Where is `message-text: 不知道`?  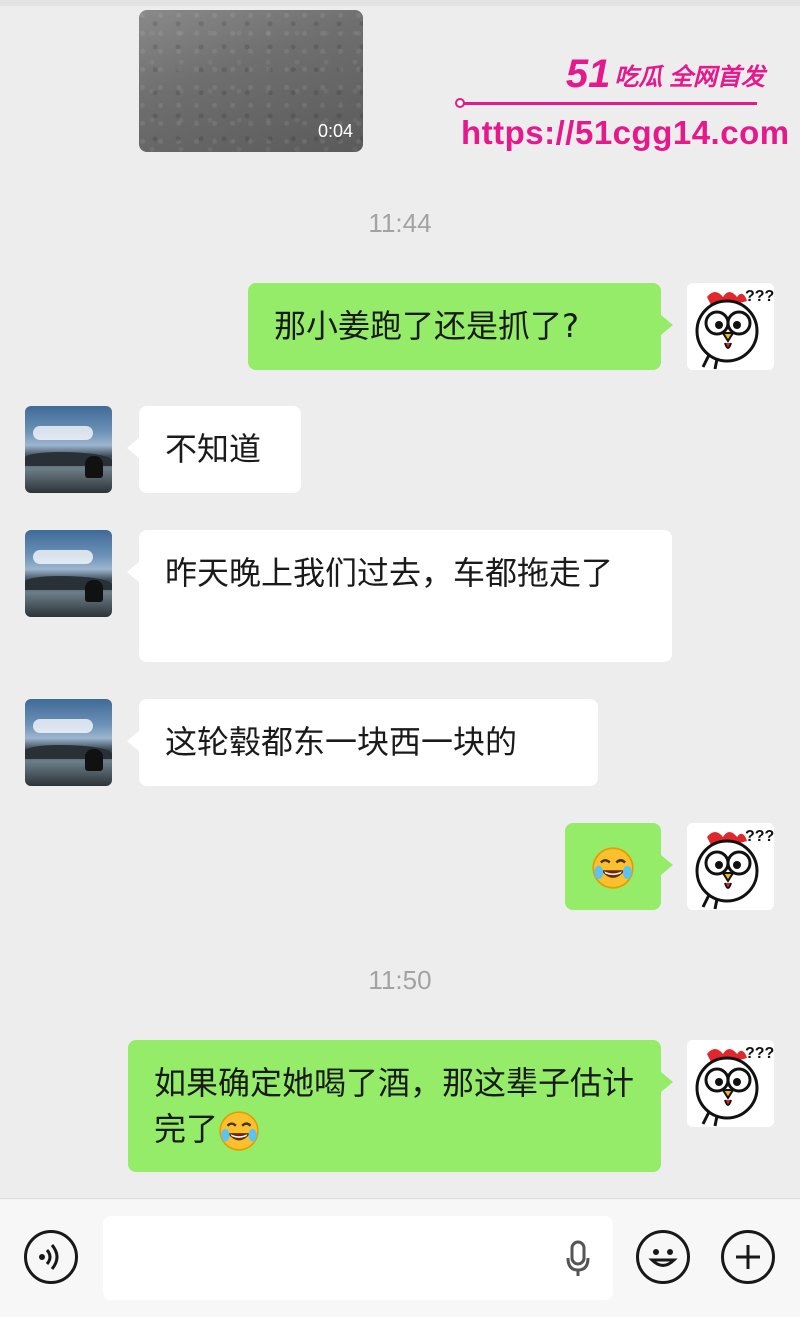
message-text: 不知道 is located at coordinates (213, 449).